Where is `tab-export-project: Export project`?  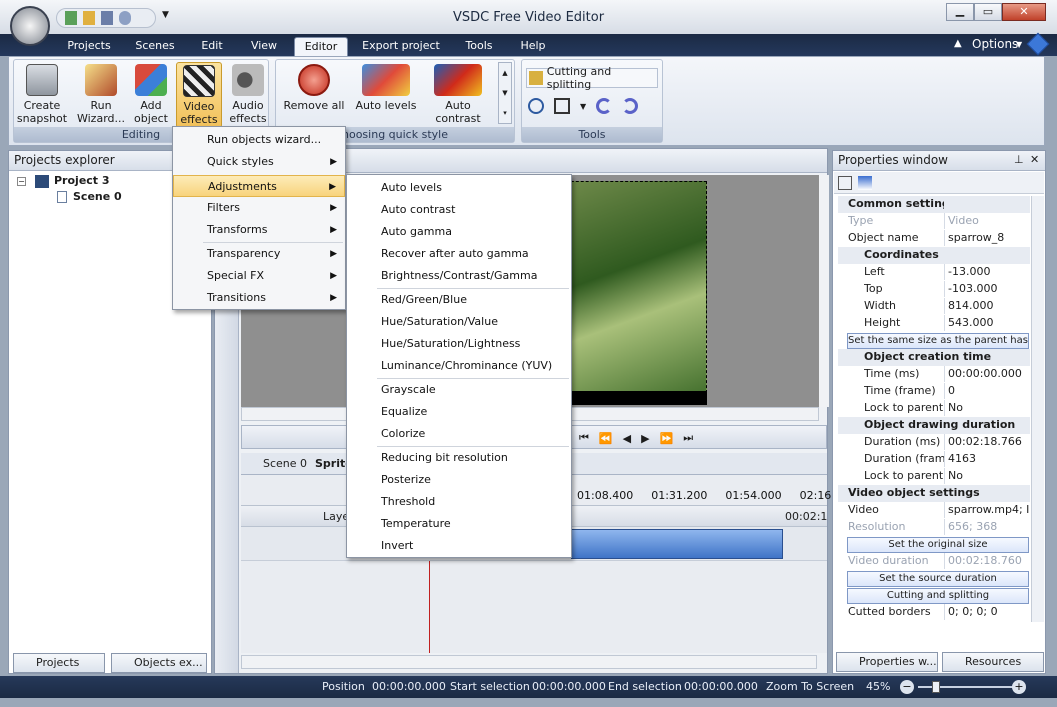 tab-export-project: Export project is located at coordinates (401, 46).